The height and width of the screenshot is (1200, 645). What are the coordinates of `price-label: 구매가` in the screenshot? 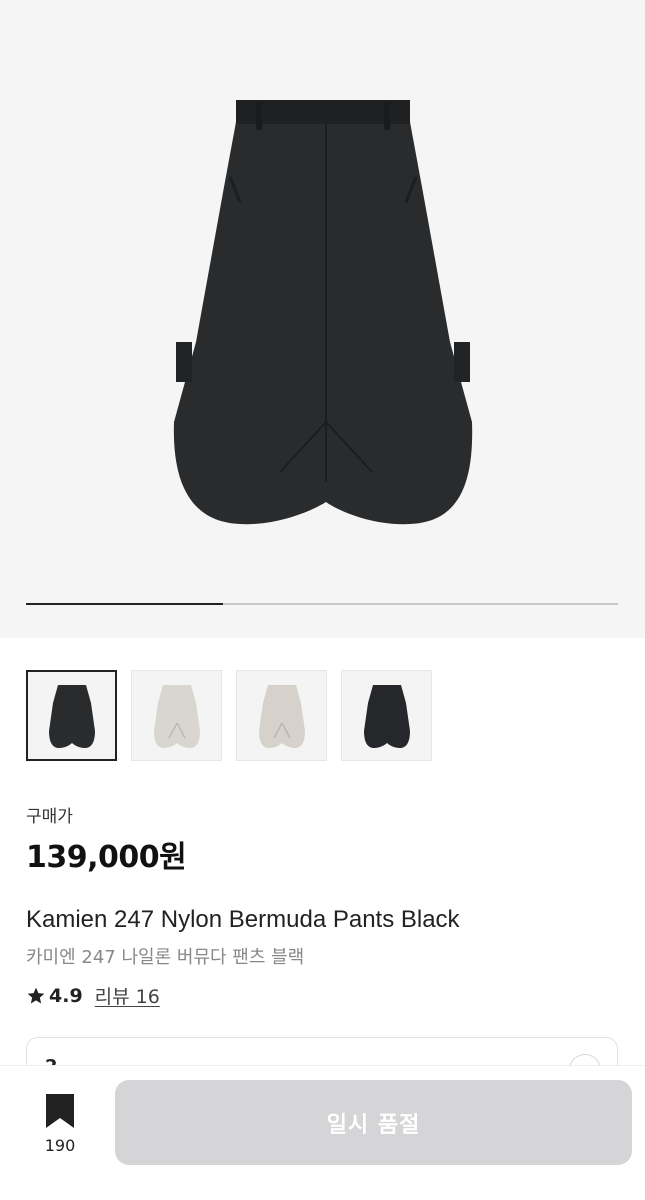 It's located at (49, 817).